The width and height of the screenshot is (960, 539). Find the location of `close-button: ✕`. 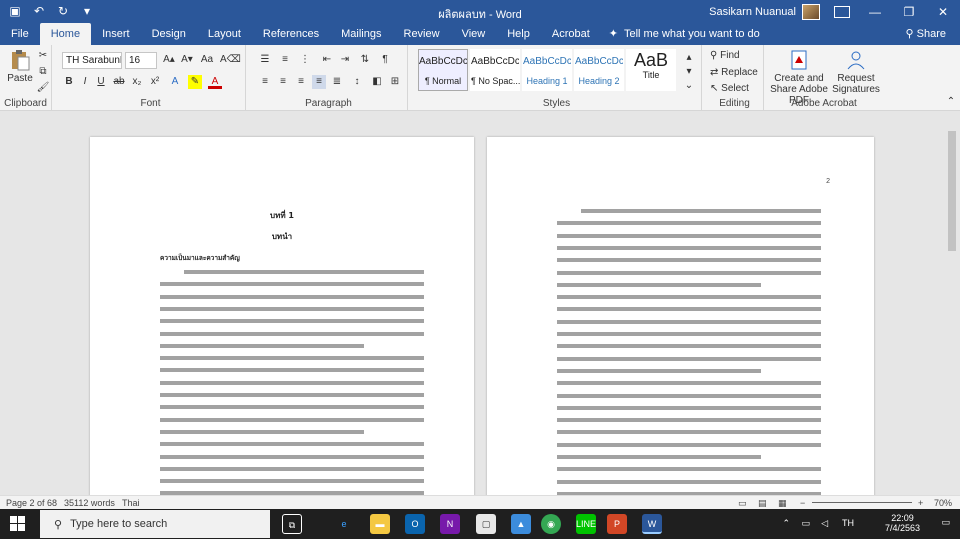

close-button: ✕ is located at coordinates (943, 11).